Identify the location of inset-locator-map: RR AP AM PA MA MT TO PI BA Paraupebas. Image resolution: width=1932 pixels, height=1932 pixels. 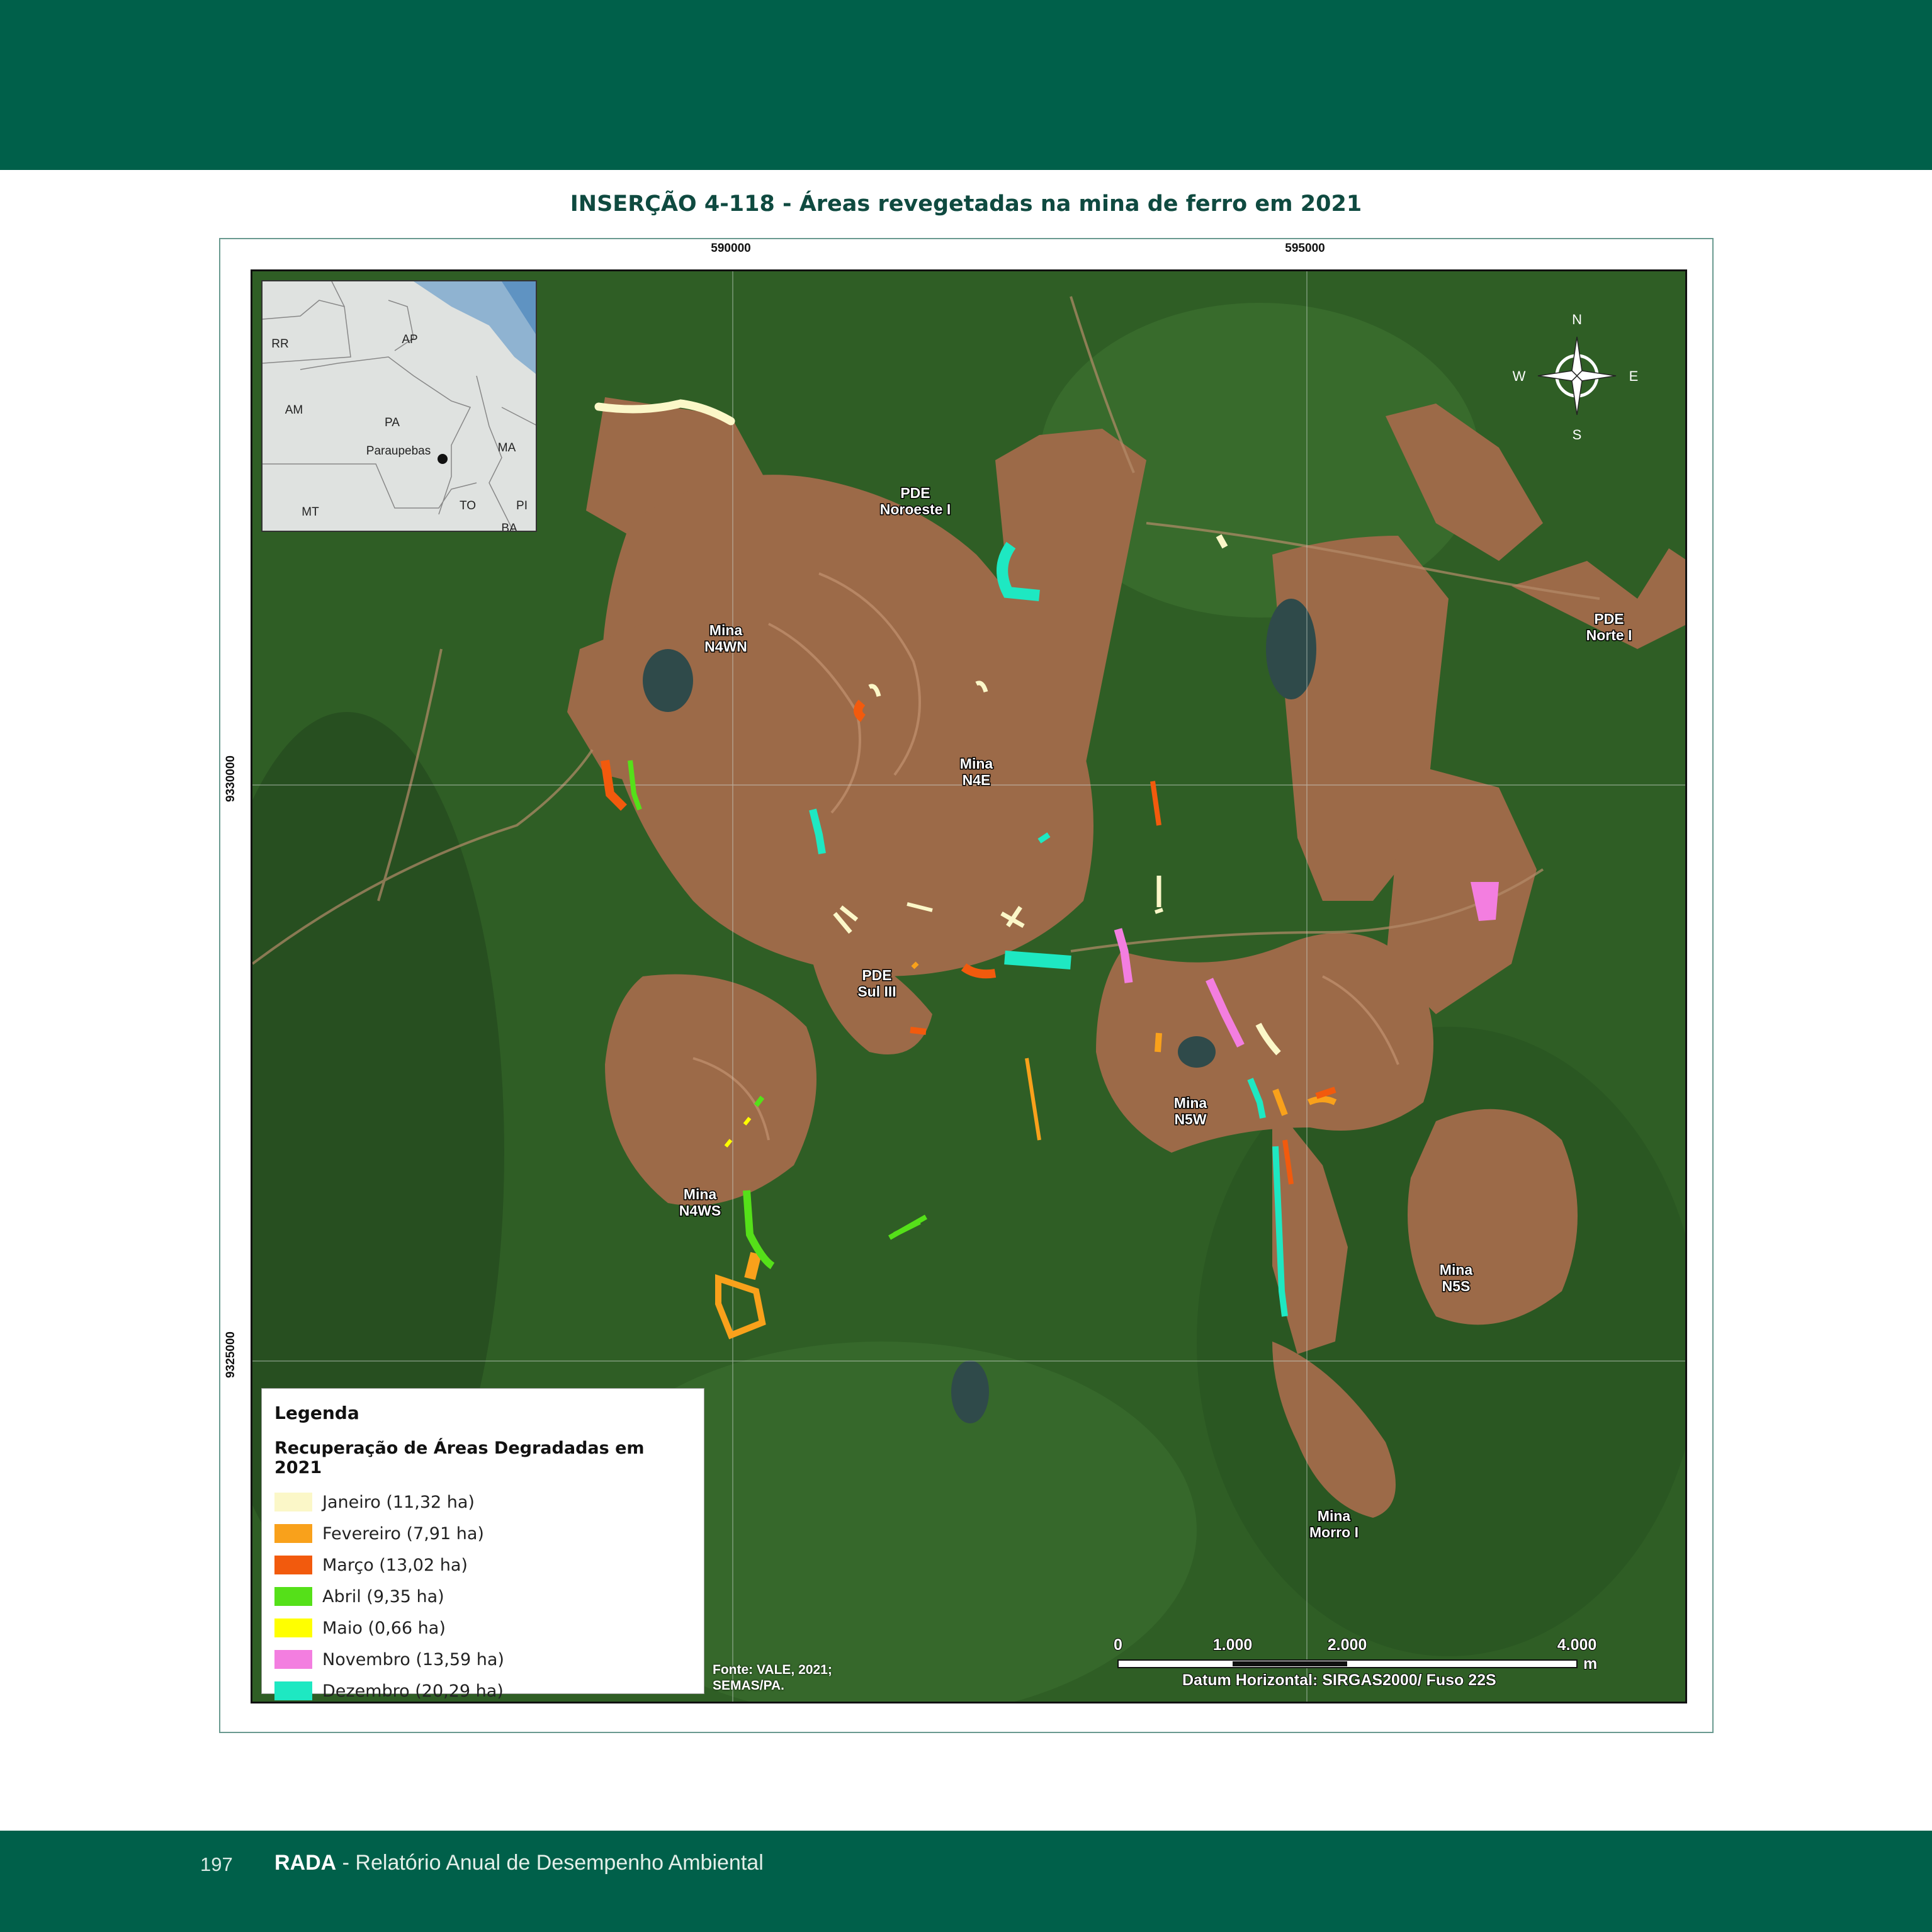
(399, 406).